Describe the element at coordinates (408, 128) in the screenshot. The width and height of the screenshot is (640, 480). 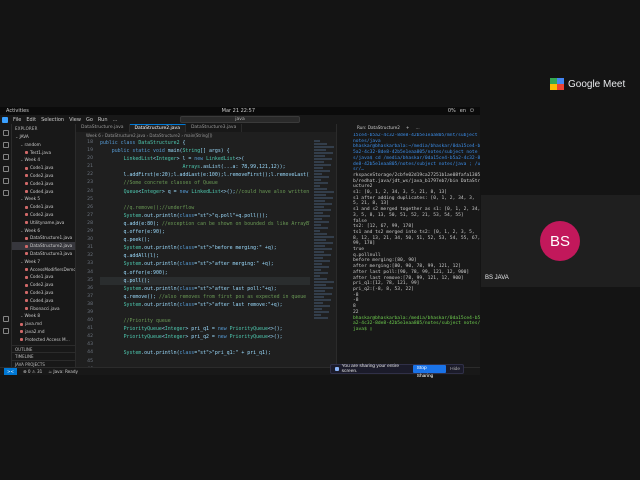
I see `terminal-tab: +` at that location.